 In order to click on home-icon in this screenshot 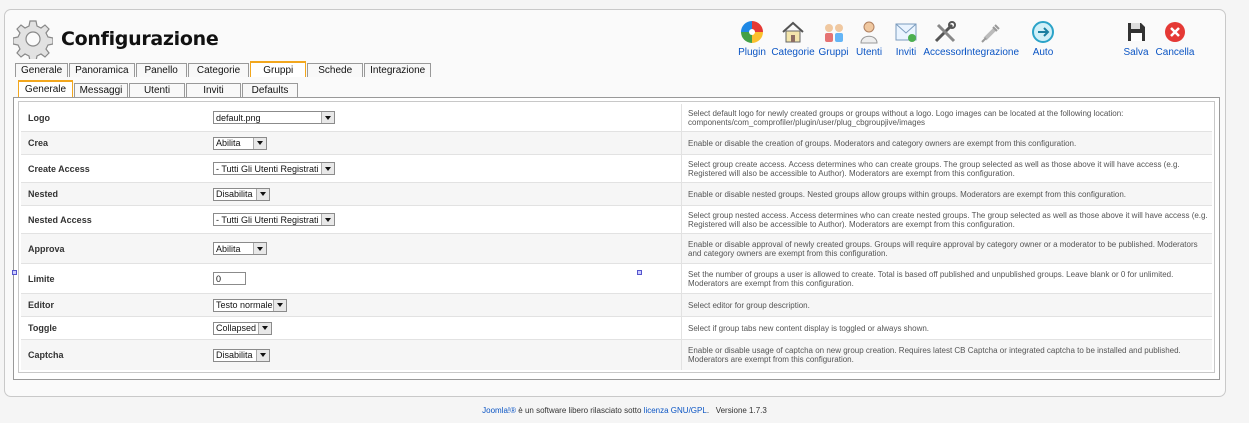, I will do `click(793, 32)`.